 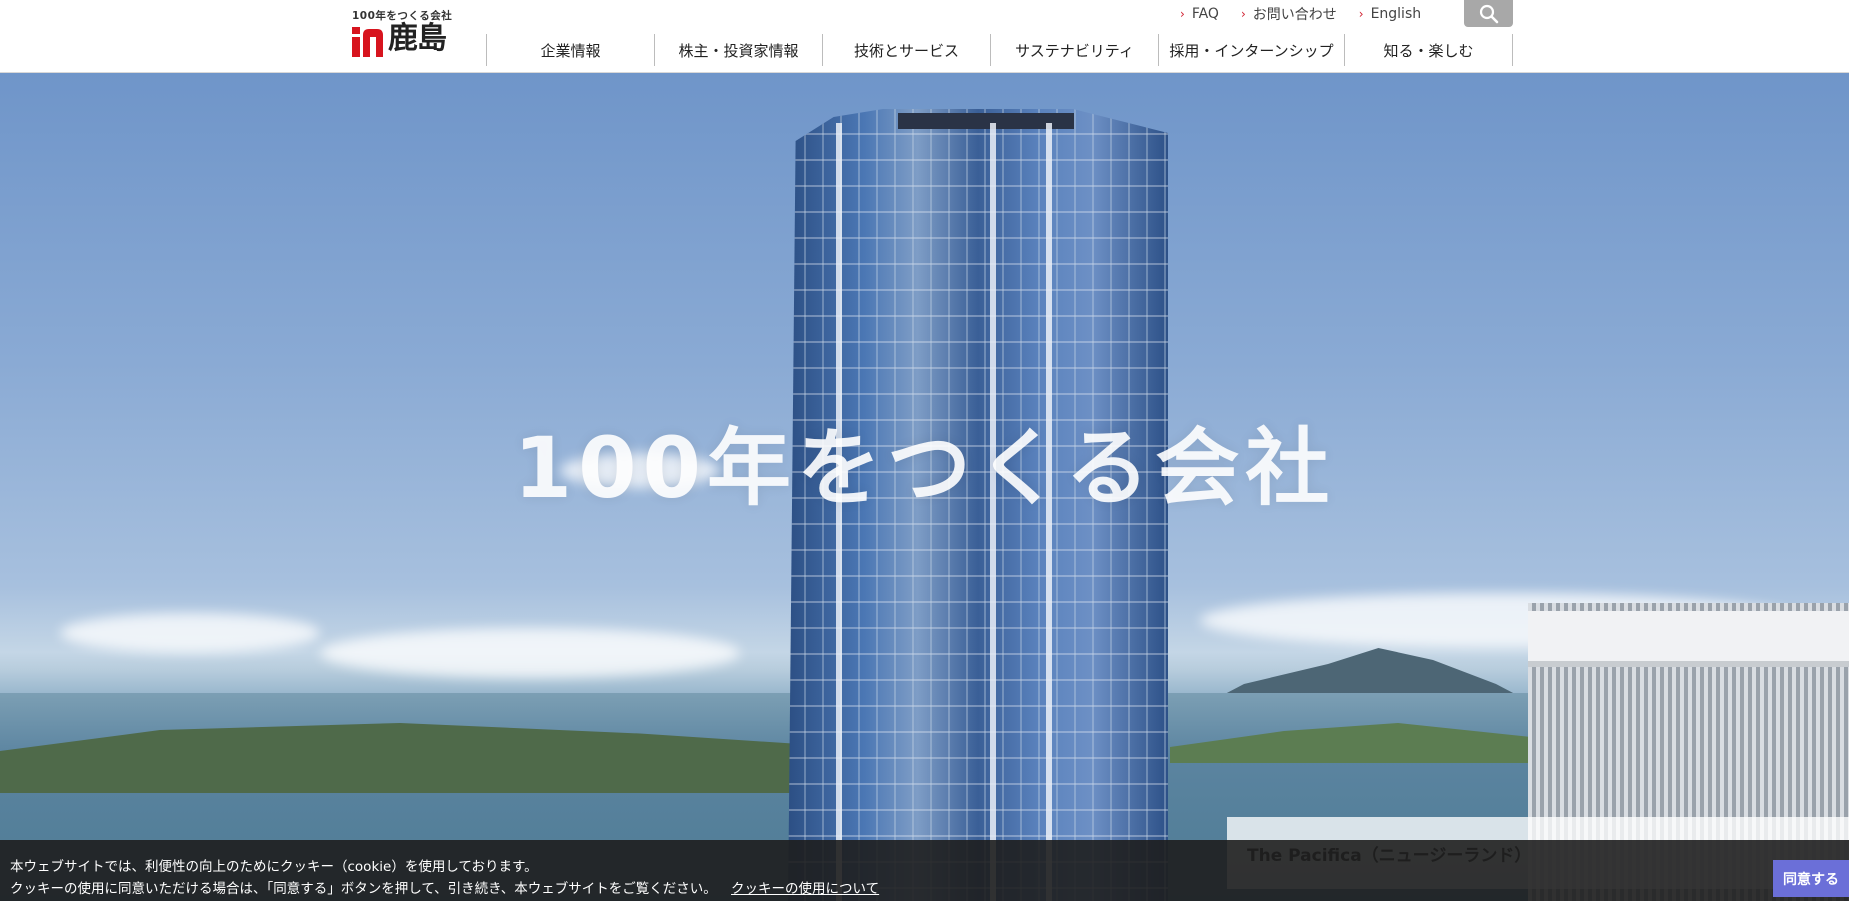 What do you see at coordinates (924, 468) in the screenshot?
I see `hero-title: 100年をつくる会社` at bounding box center [924, 468].